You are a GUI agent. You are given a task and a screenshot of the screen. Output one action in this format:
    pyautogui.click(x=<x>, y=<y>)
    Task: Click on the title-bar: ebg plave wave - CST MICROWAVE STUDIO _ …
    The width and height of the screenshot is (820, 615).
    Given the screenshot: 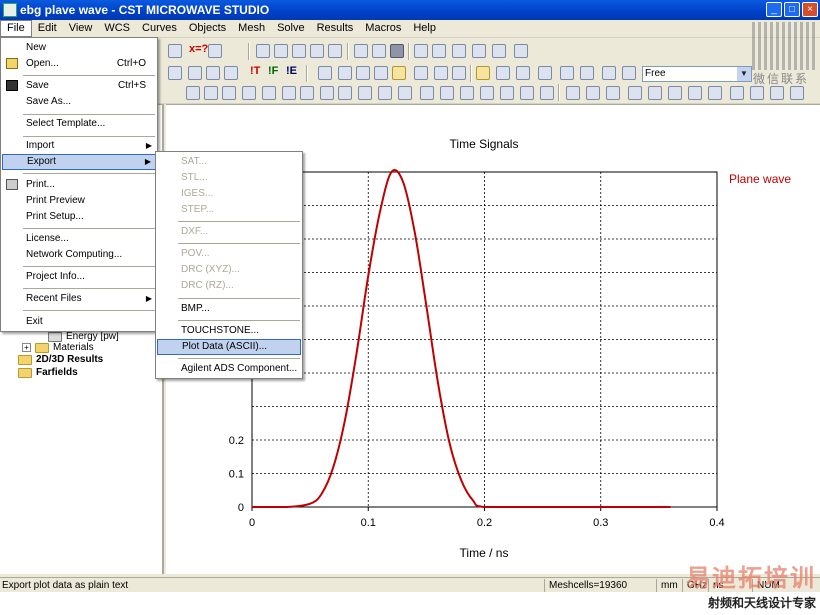 What is the action you would take?
    pyautogui.click(x=410, y=10)
    